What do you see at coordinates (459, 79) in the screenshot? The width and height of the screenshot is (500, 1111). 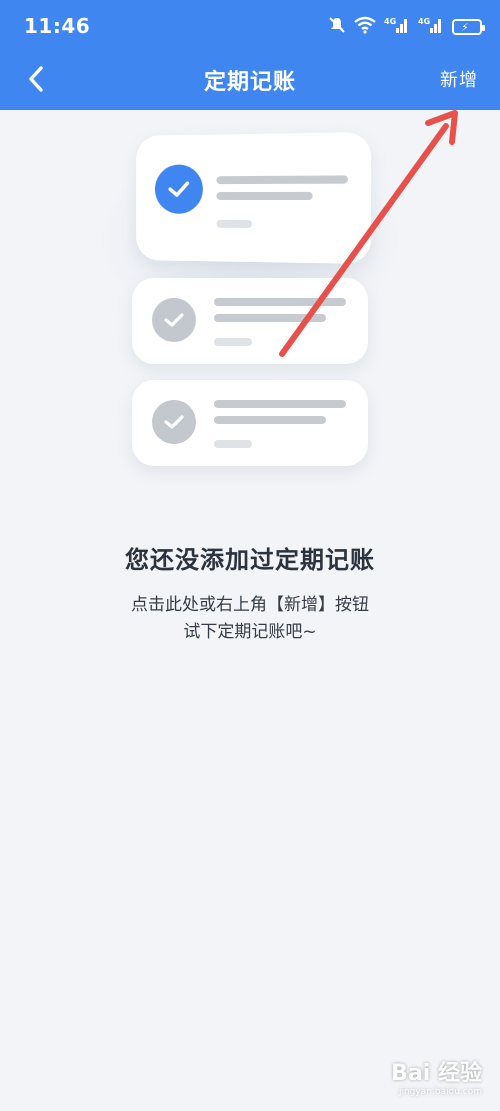 I see `add-button: 新增` at bounding box center [459, 79].